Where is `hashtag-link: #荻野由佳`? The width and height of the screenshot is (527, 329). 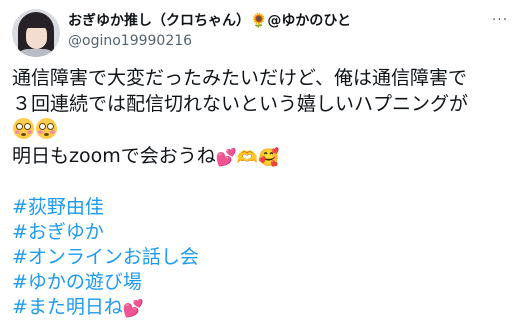
hashtag-link: #荻野由佳 is located at coordinates (264, 206).